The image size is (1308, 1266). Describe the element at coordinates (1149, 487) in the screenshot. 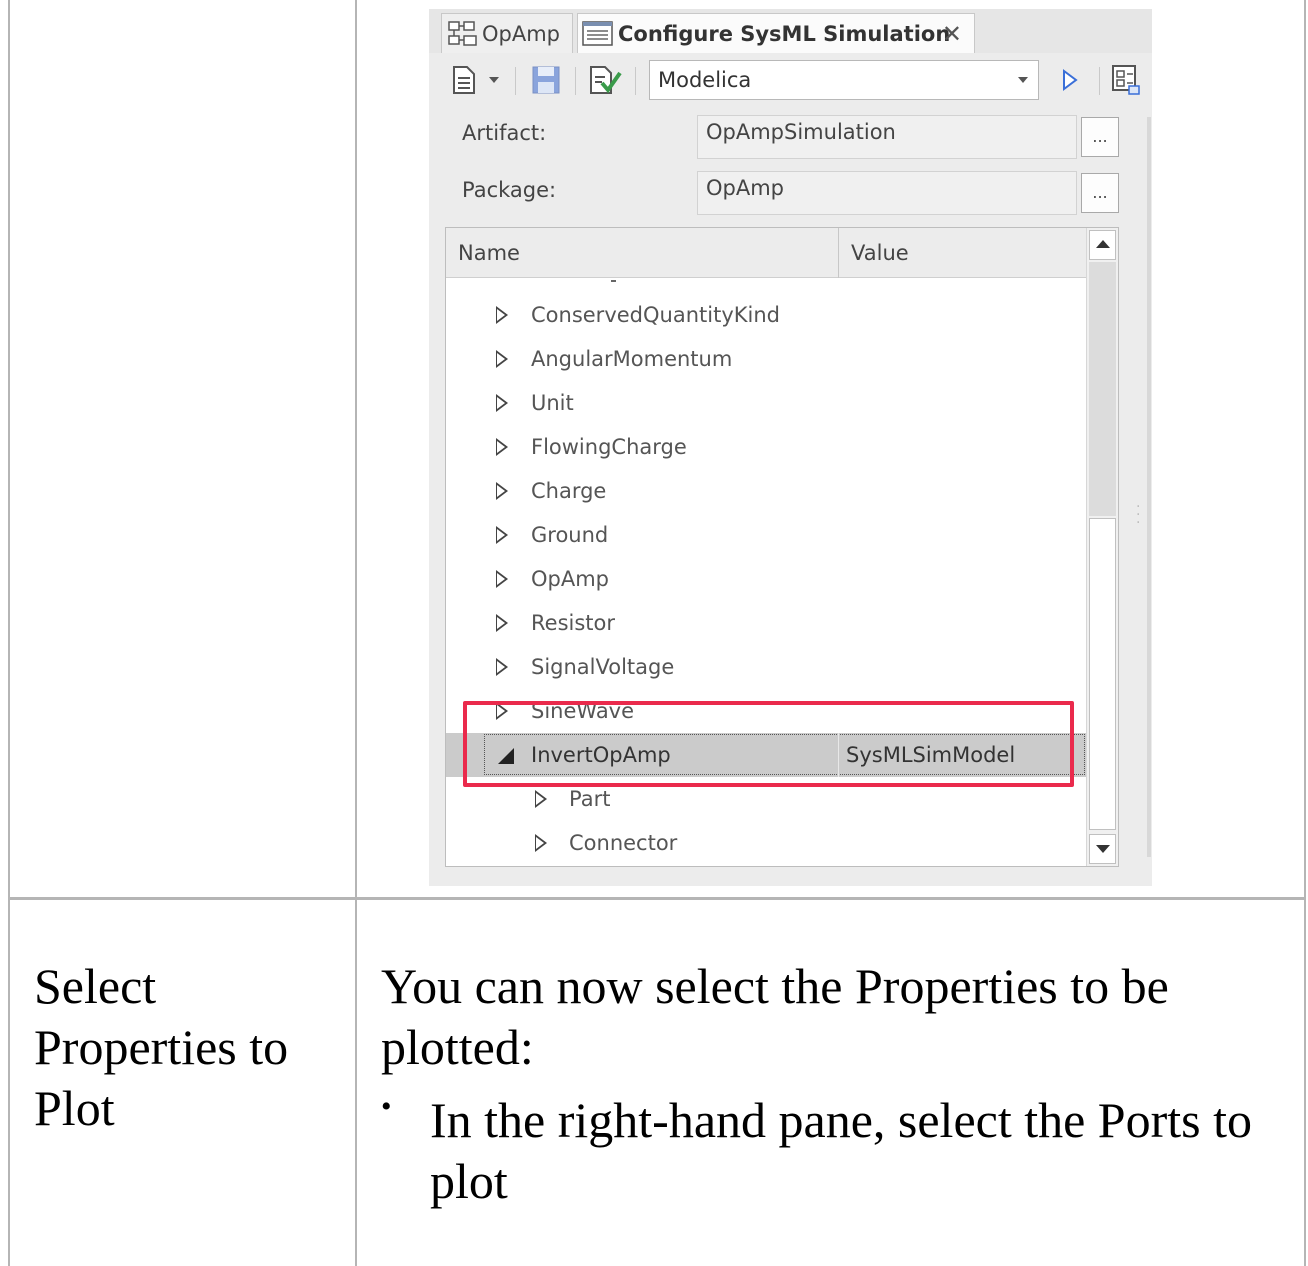

I see `pane-splitter` at that location.